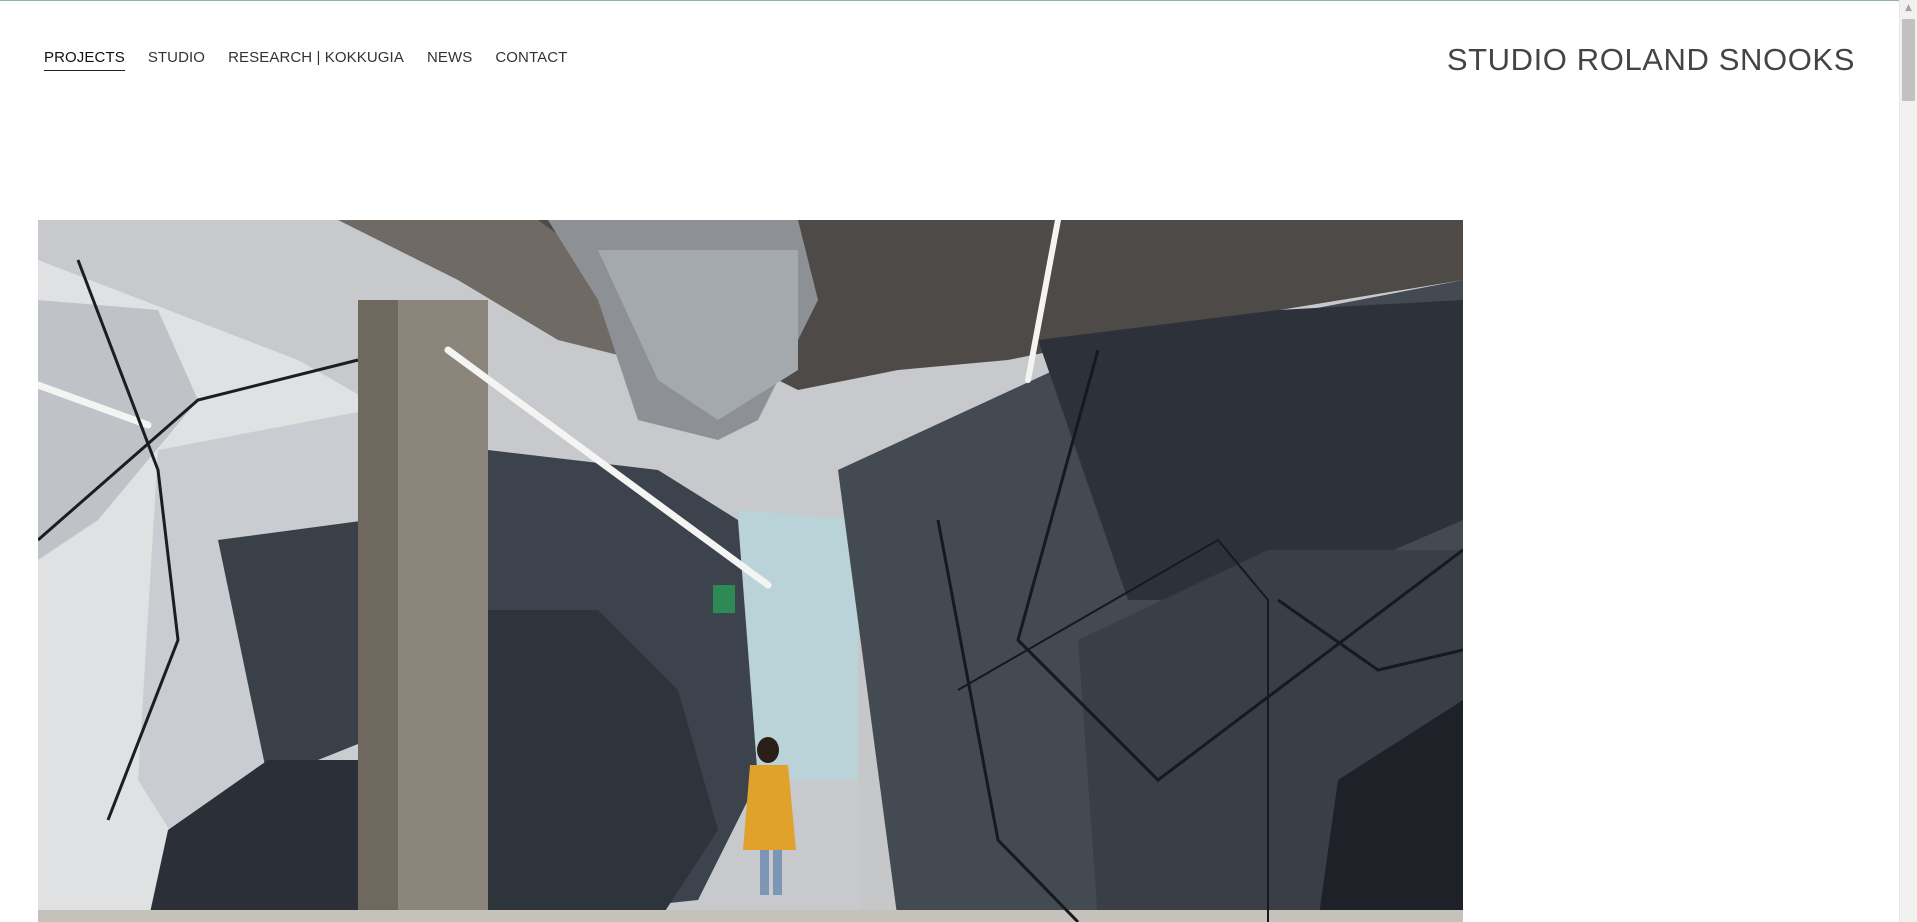 This screenshot has width=1917, height=922. What do you see at coordinates (1908, 8) in the screenshot?
I see `triangle-up-icon: ▲` at bounding box center [1908, 8].